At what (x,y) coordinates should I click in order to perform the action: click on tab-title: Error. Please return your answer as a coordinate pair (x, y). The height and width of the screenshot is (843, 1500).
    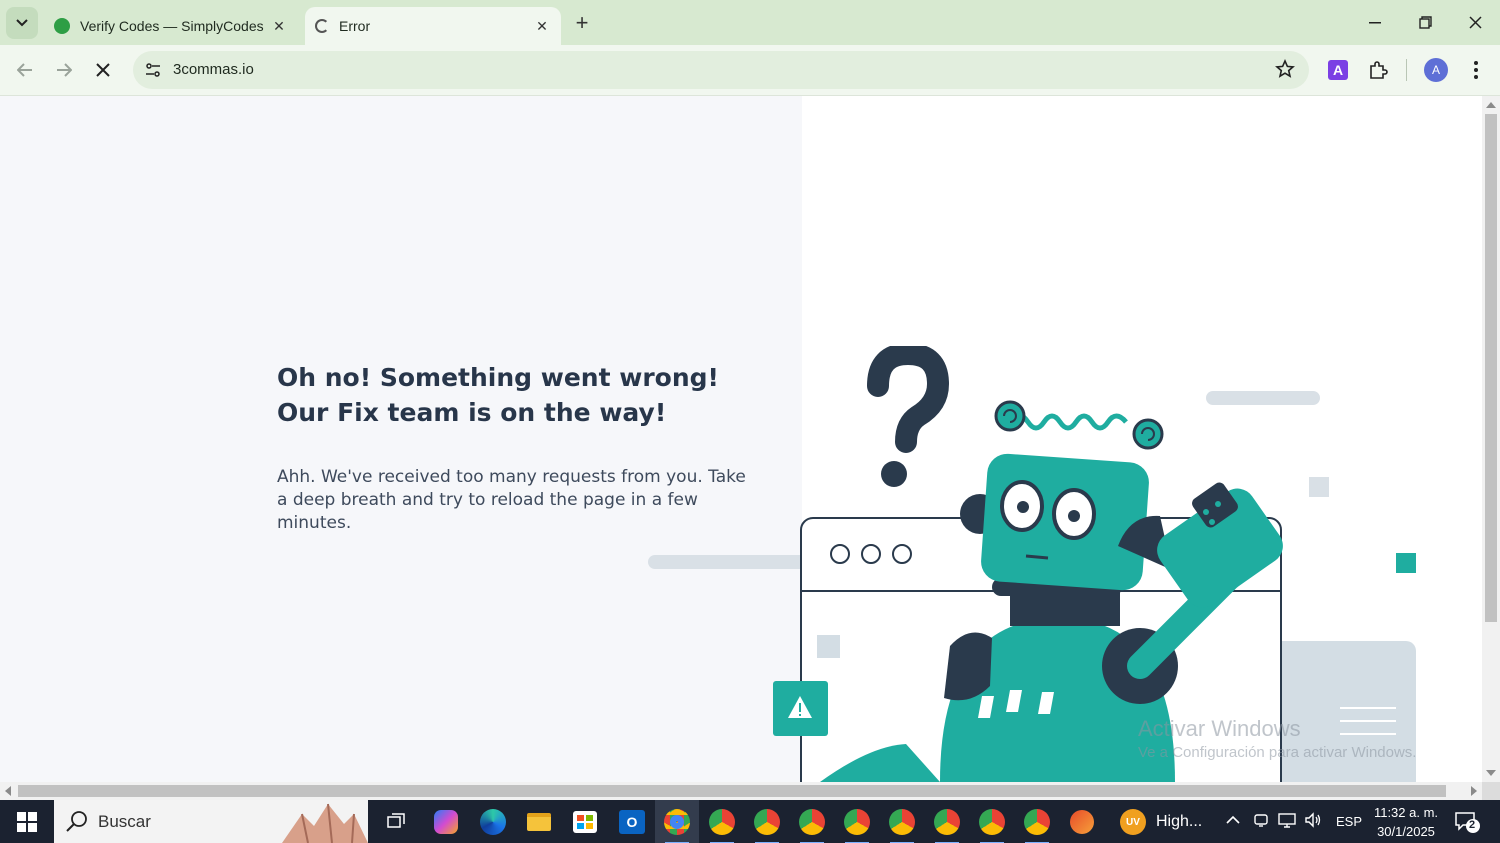
    Looking at the image, I should click on (355, 26).